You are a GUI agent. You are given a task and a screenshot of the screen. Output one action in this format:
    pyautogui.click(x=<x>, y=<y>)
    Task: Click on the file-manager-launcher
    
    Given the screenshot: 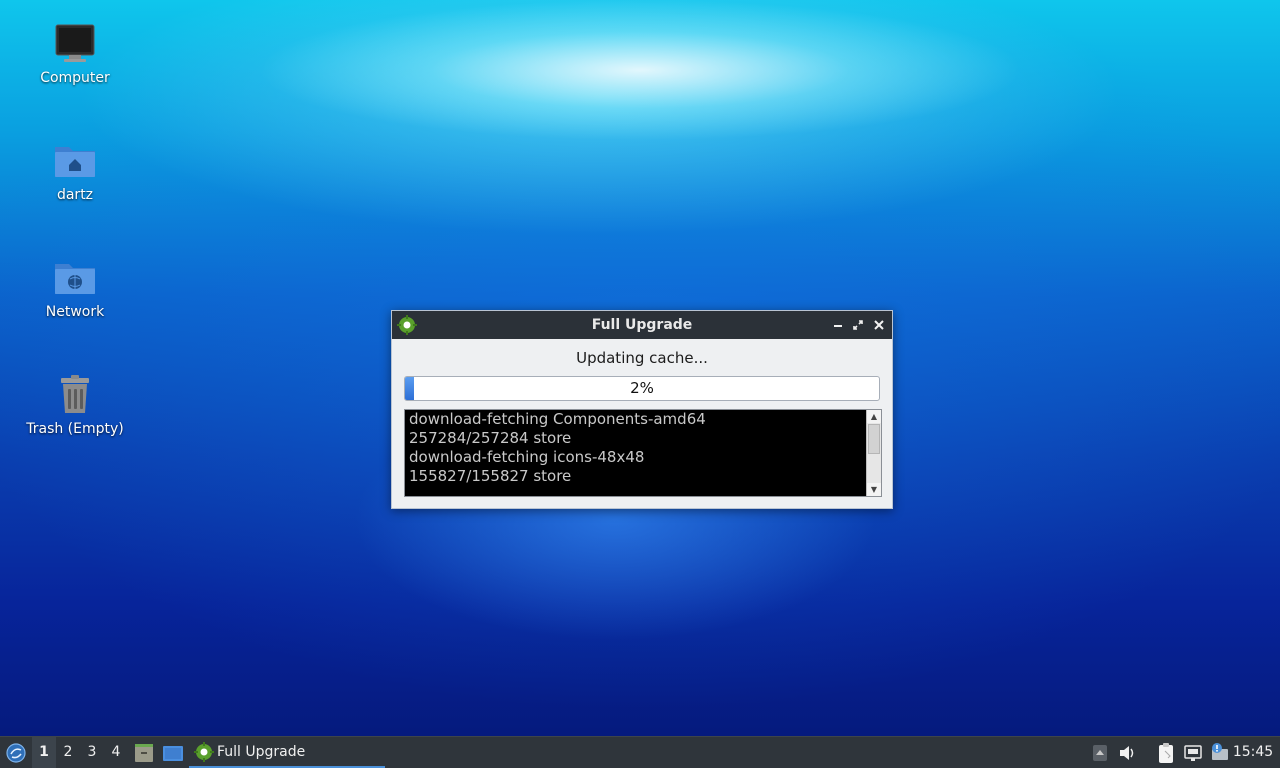 What is the action you would take?
    pyautogui.click(x=144, y=752)
    